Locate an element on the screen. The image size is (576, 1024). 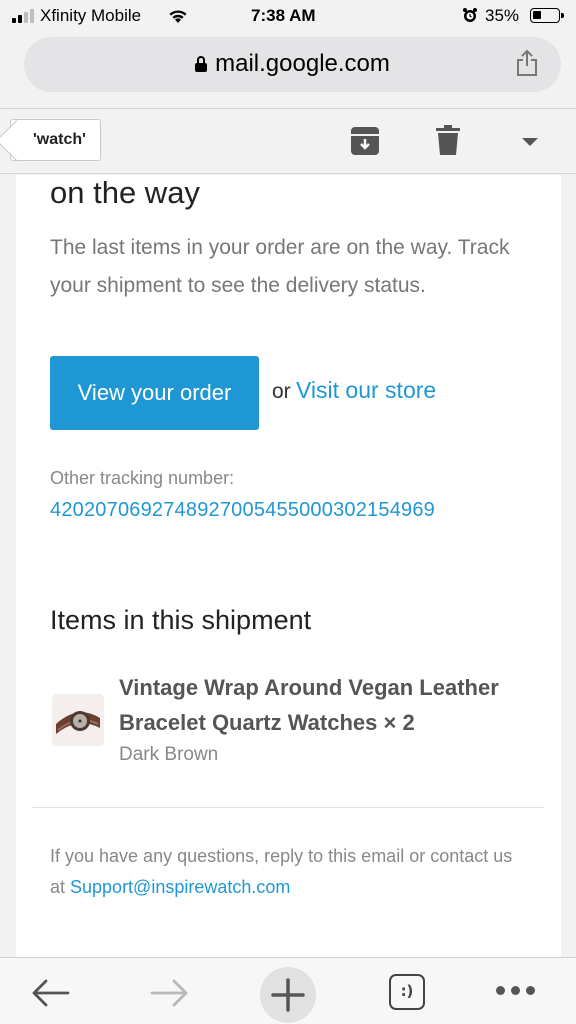
plus-icon is located at coordinates (288, 995).